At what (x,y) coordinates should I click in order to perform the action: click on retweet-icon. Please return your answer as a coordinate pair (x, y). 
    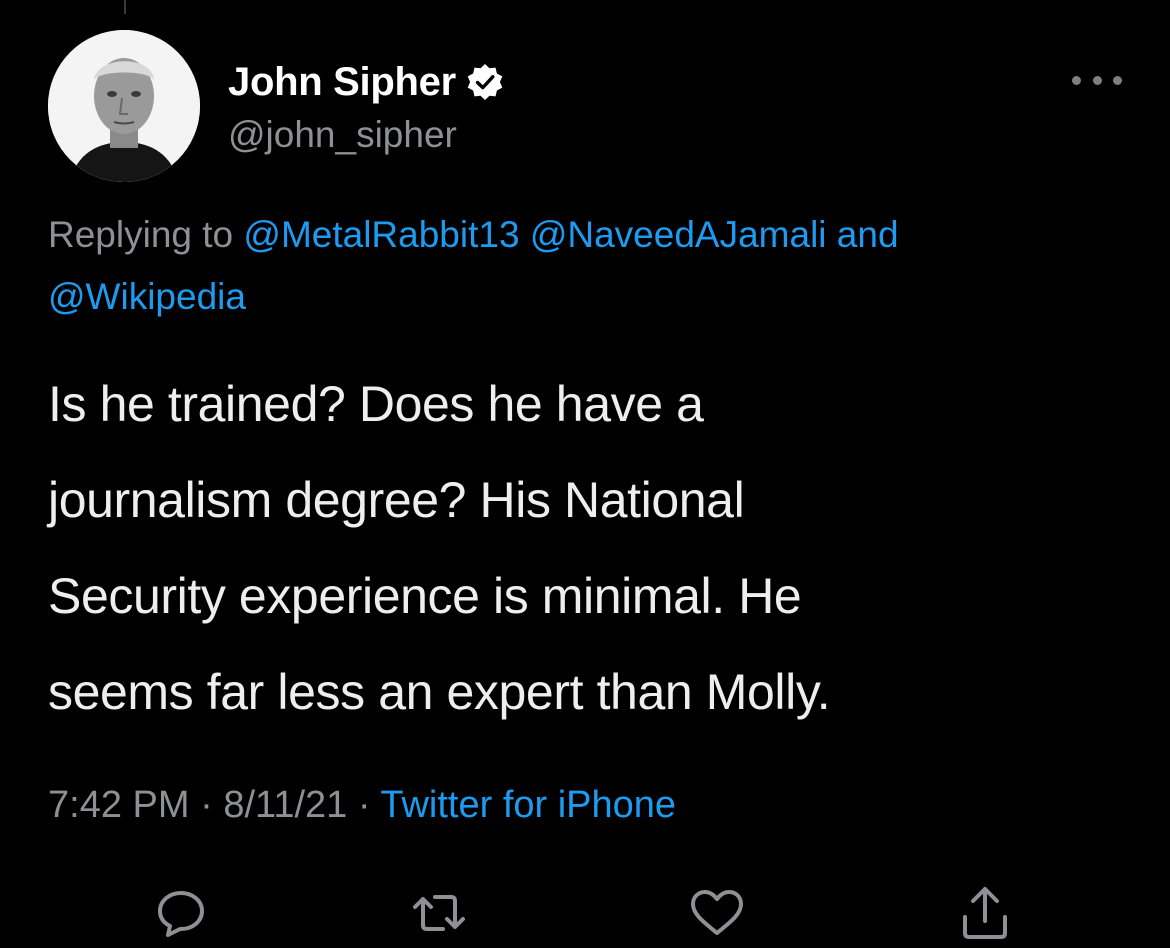
    Looking at the image, I should click on (439, 913).